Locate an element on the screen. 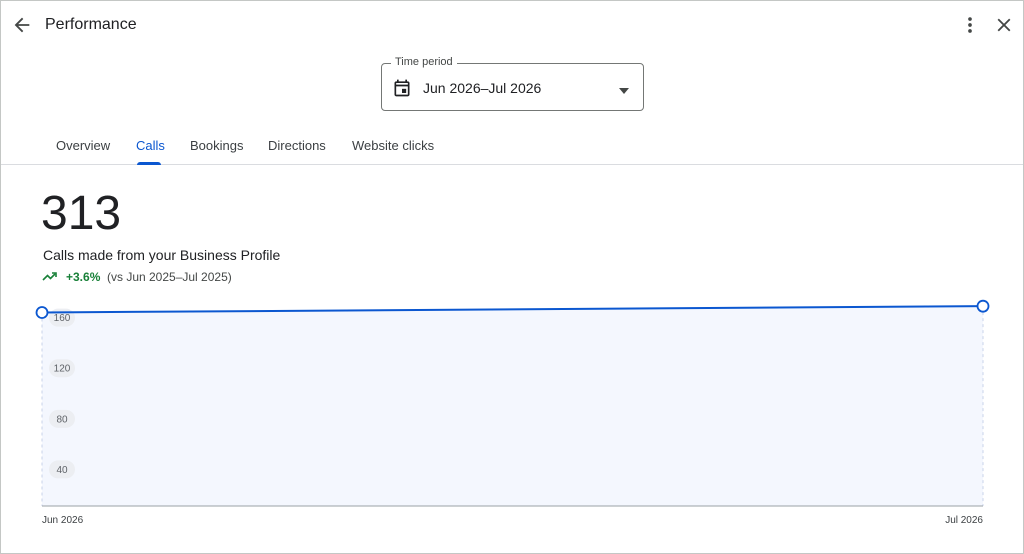  y-tick-label: 120 is located at coordinates (62, 369).